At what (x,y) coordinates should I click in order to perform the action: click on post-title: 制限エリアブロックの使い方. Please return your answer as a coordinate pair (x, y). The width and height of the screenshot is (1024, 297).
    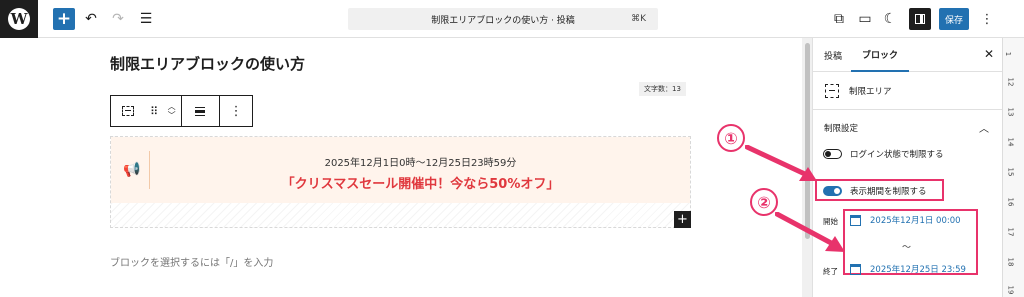
    Looking at the image, I should click on (207, 63).